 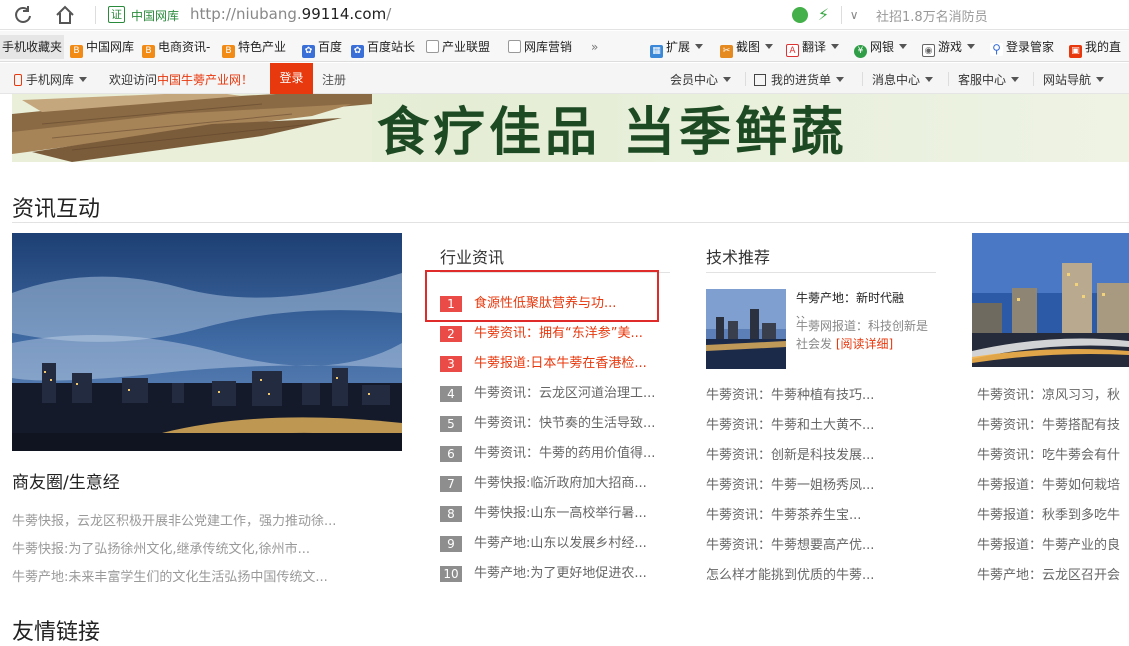 What do you see at coordinates (701, 79) in the screenshot?
I see `member-center-menu: 会员中心` at bounding box center [701, 79].